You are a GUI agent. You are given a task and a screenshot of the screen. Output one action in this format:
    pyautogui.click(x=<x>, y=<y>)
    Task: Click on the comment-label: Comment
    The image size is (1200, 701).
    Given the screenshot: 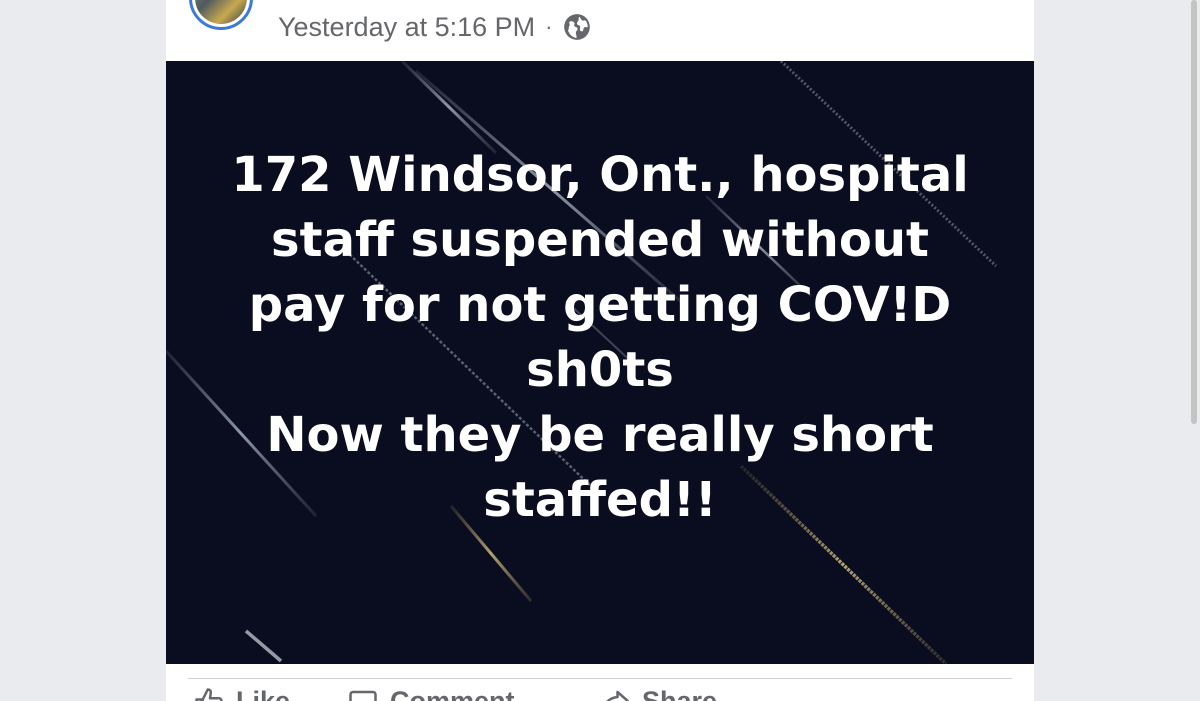 What is the action you would take?
    pyautogui.click(x=452, y=693)
    